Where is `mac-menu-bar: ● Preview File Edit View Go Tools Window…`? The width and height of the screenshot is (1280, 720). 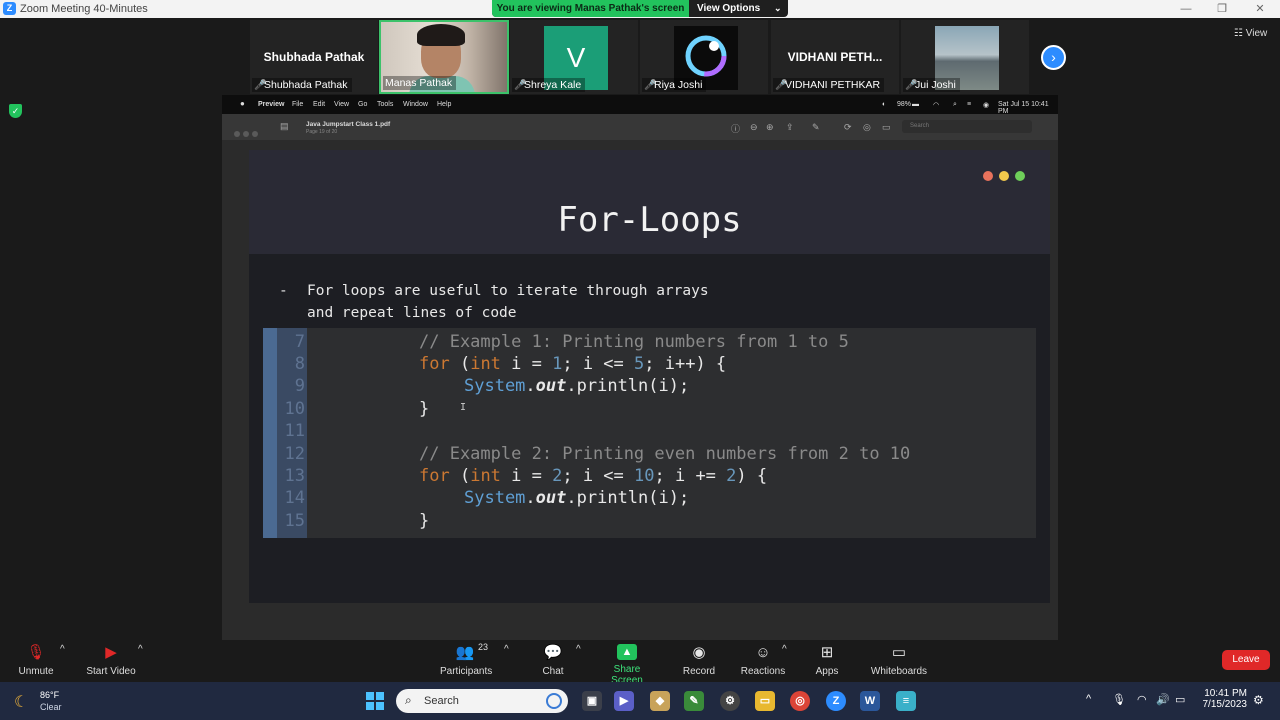
mac-menu-bar: ● Preview File Edit View Go Tools Window… is located at coordinates (640, 105).